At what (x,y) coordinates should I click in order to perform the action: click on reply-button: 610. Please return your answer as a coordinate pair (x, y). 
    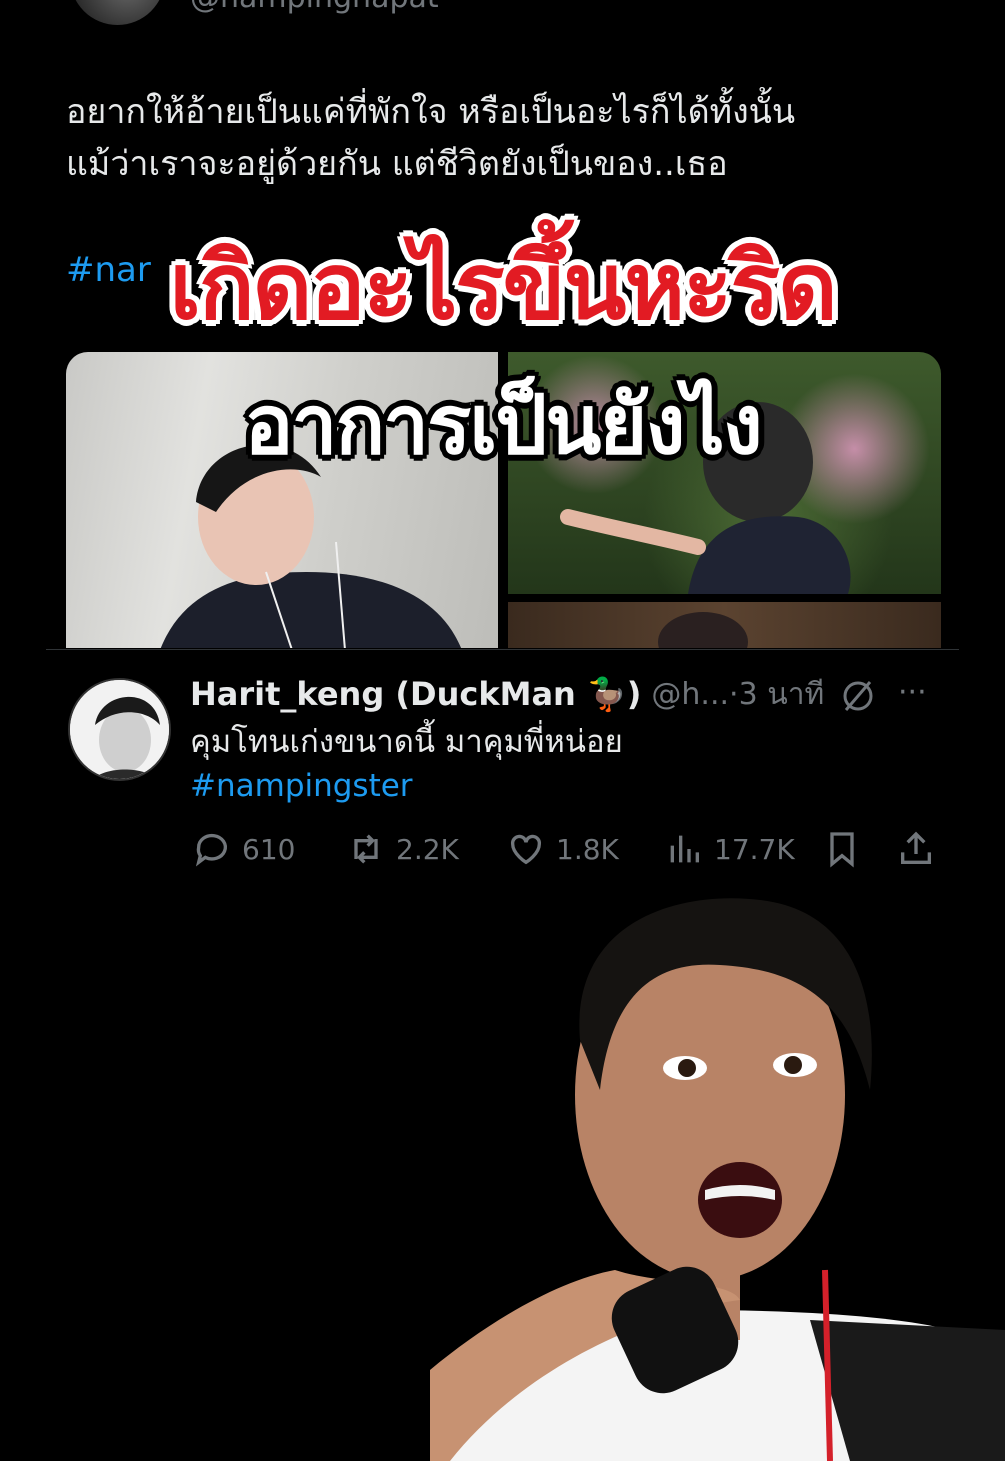
    Looking at the image, I should click on (243, 849).